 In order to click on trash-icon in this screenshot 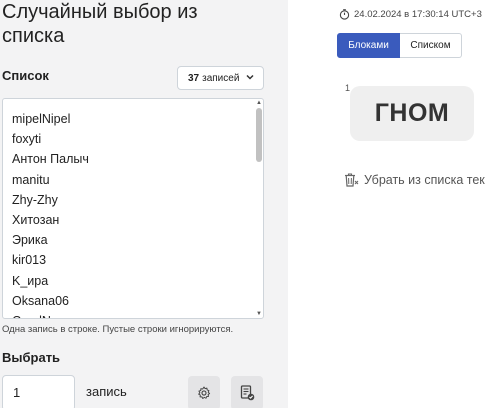, I will do `click(352, 180)`.